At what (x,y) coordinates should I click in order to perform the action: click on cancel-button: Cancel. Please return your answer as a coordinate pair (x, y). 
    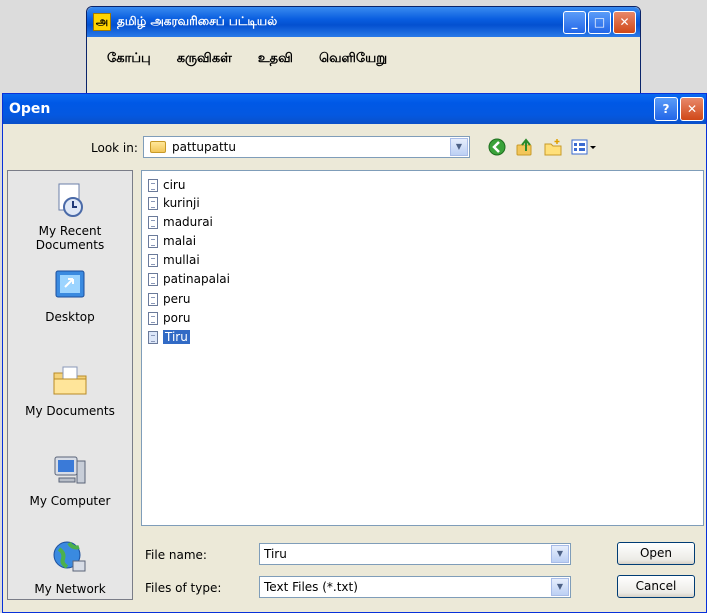
    Looking at the image, I should click on (656, 586).